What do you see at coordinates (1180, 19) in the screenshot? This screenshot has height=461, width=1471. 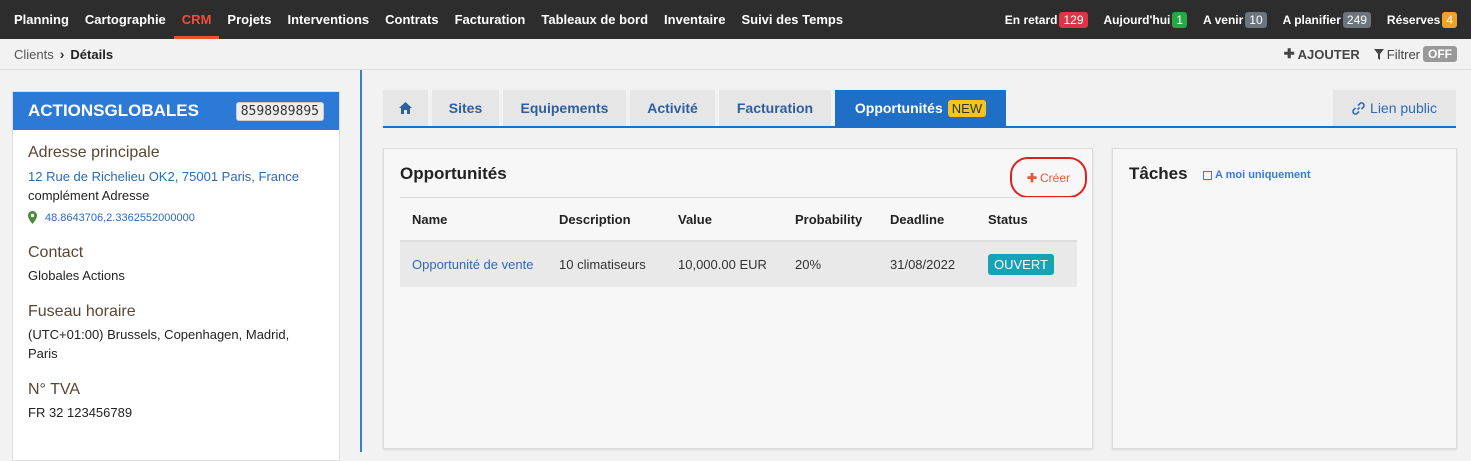 I see `count-badge: 1` at bounding box center [1180, 19].